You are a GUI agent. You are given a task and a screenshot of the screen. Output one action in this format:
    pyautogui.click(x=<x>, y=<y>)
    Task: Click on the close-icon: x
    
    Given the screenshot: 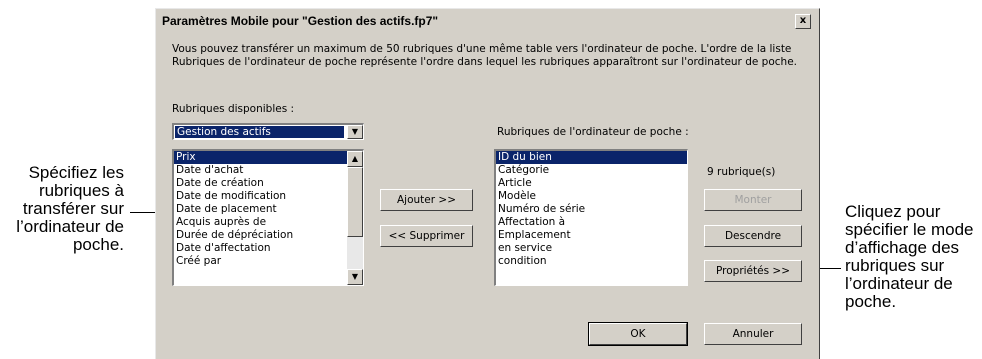 What is the action you would take?
    pyautogui.click(x=803, y=21)
    